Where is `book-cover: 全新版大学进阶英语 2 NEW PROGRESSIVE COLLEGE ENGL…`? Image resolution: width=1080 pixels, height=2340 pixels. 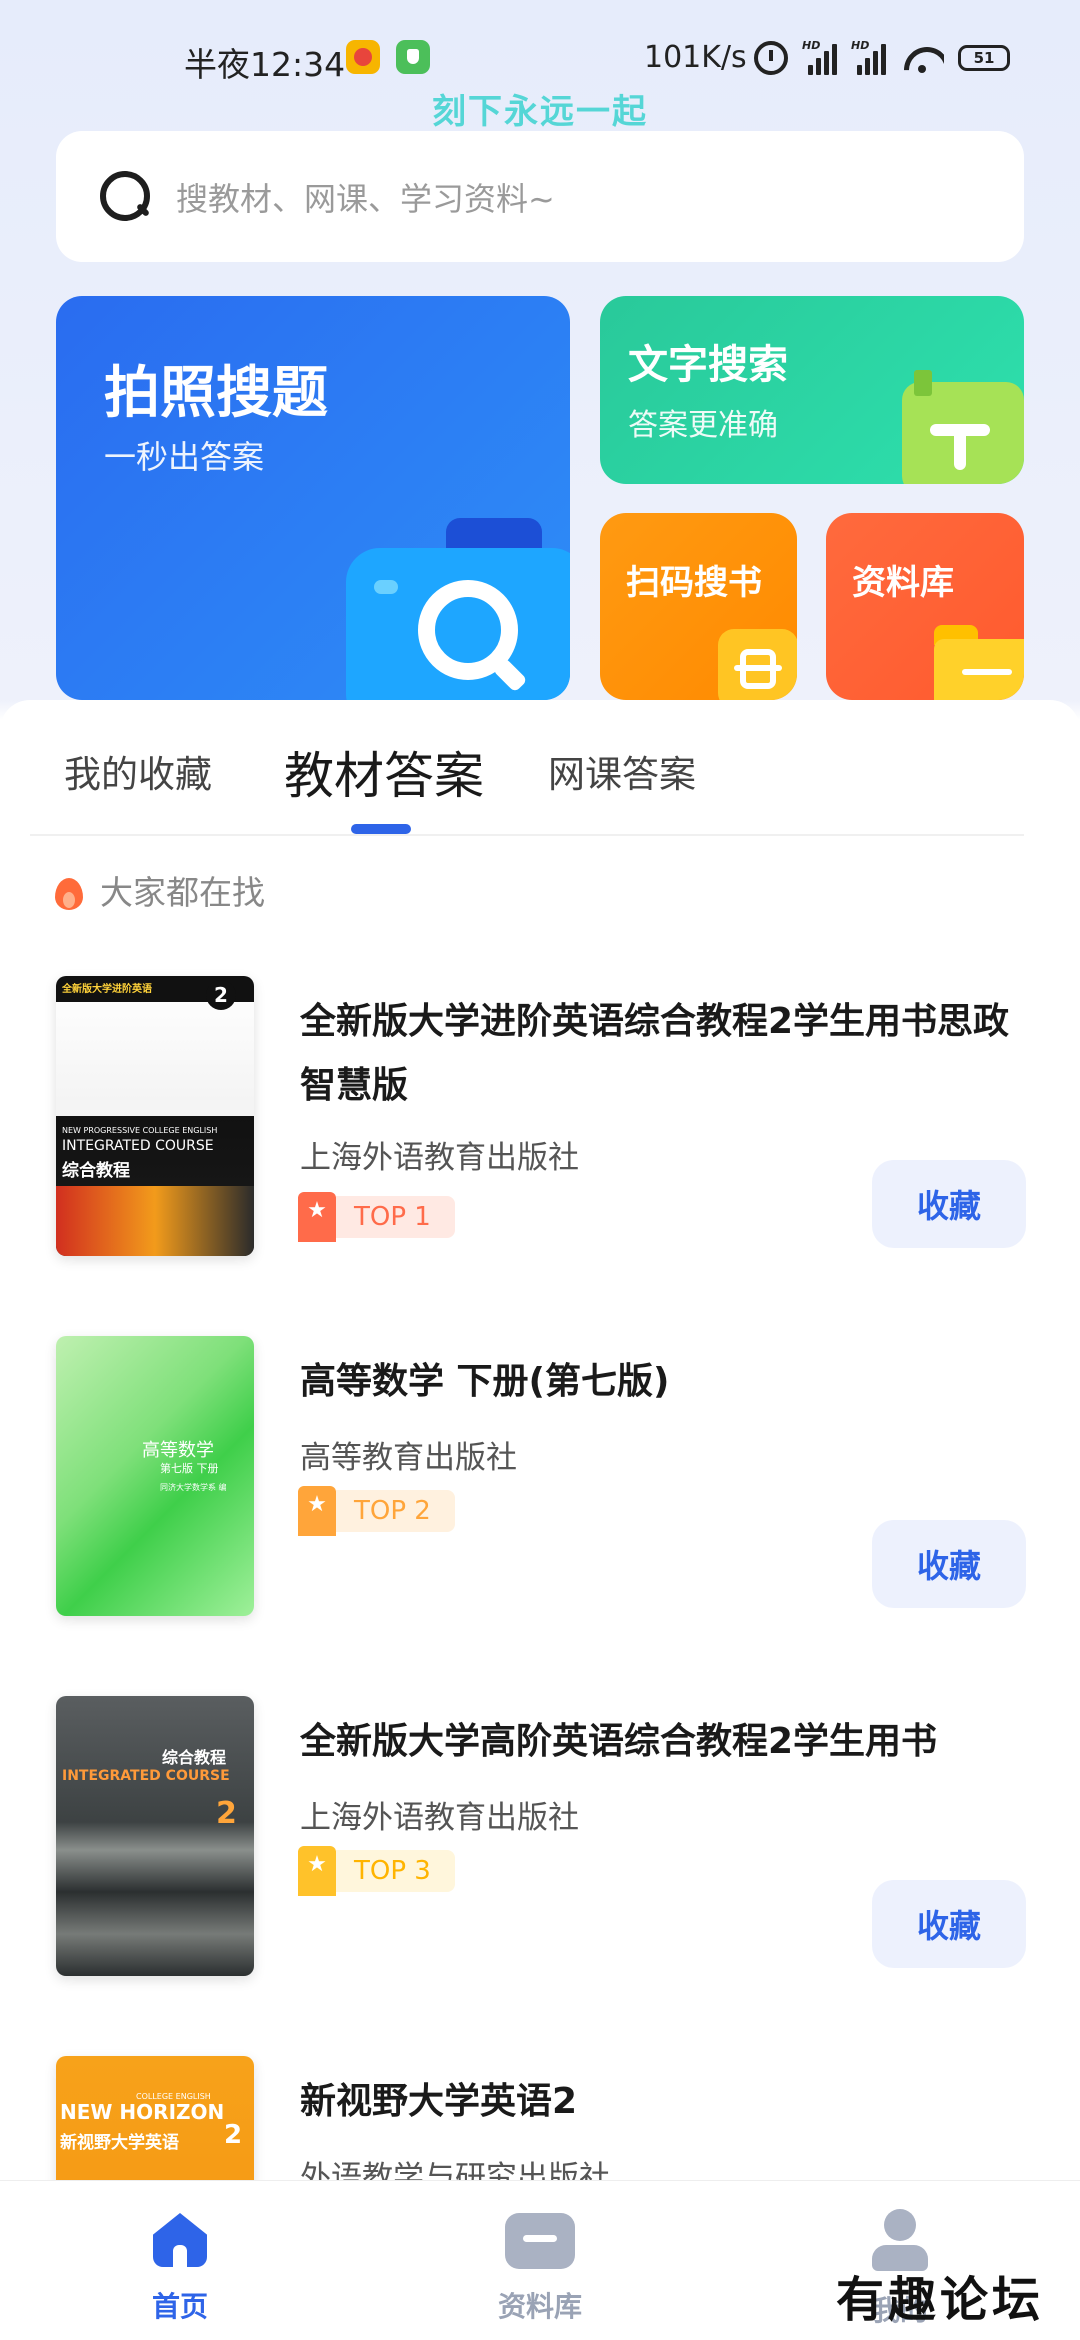
book-cover: 全新版大学进阶英语 2 NEW PROGRESSIVE COLLEGE ENGL… is located at coordinates (155, 1116).